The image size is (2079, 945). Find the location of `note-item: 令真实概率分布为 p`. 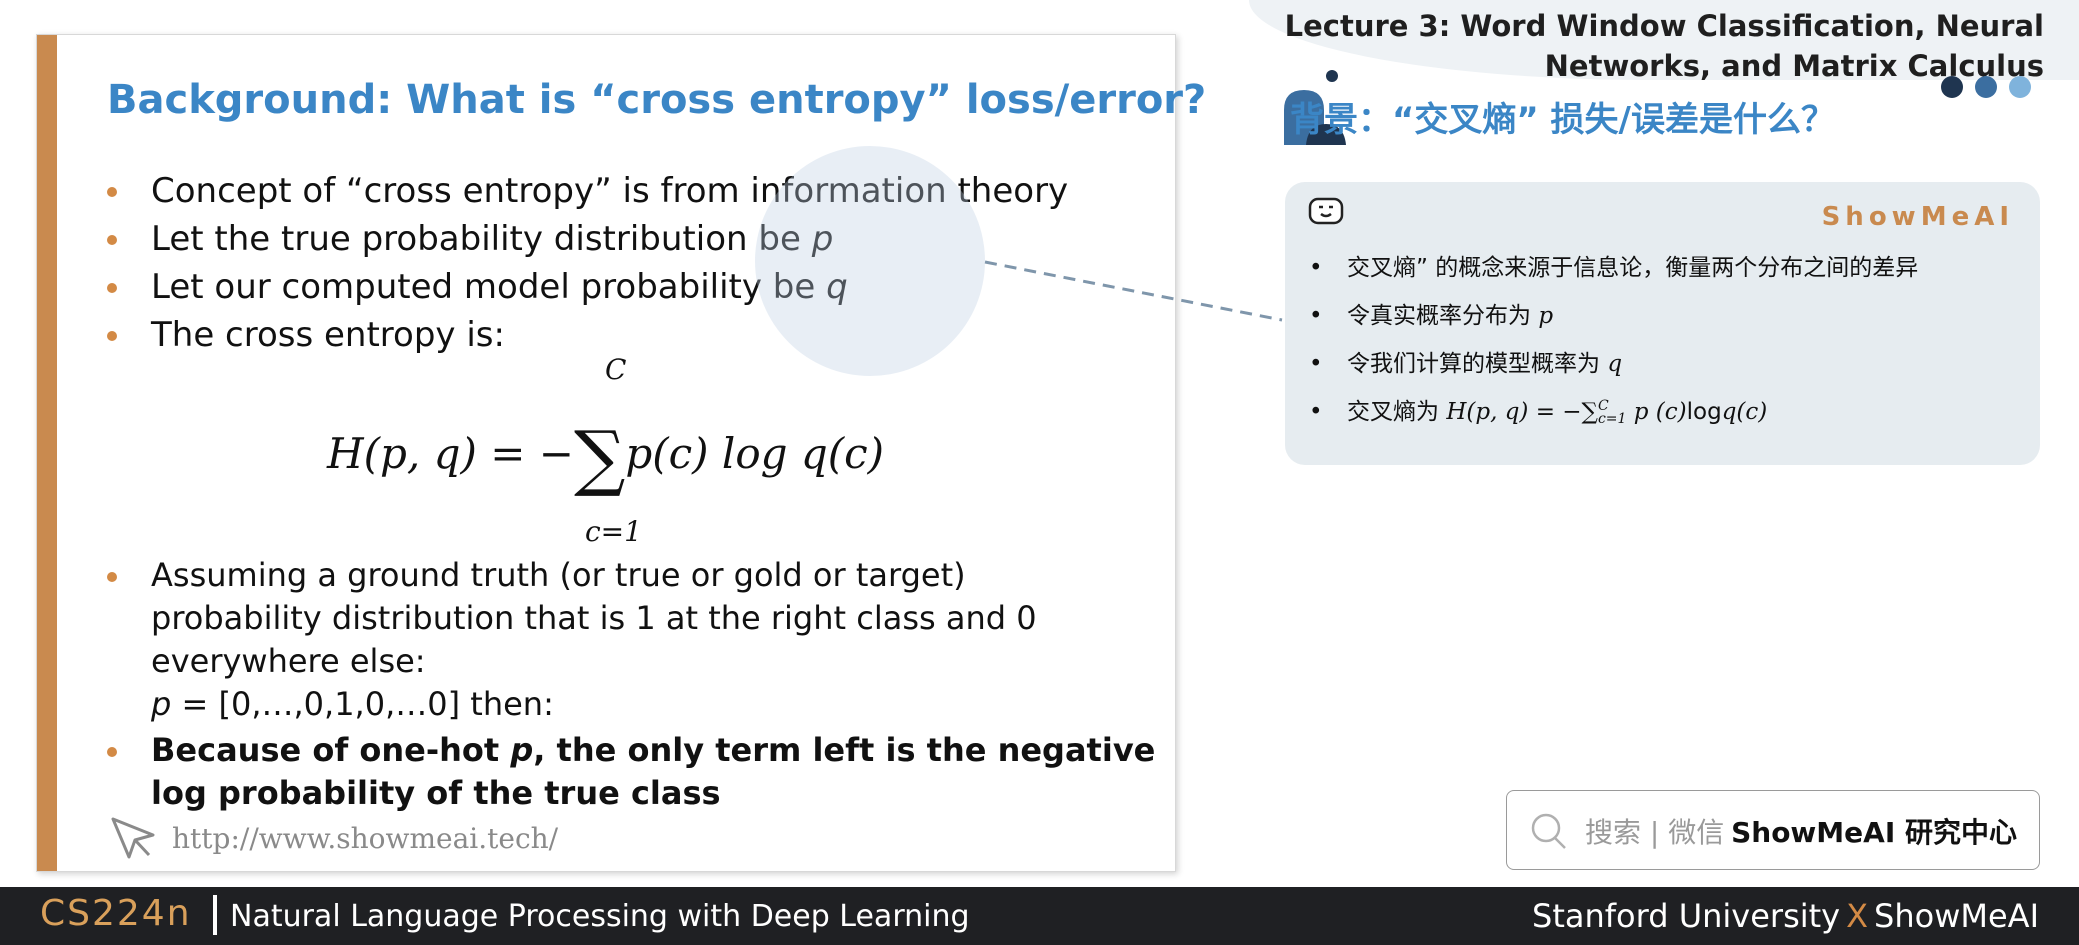

note-item: 令真实概率分布为 p is located at coordinates (1669, 316).